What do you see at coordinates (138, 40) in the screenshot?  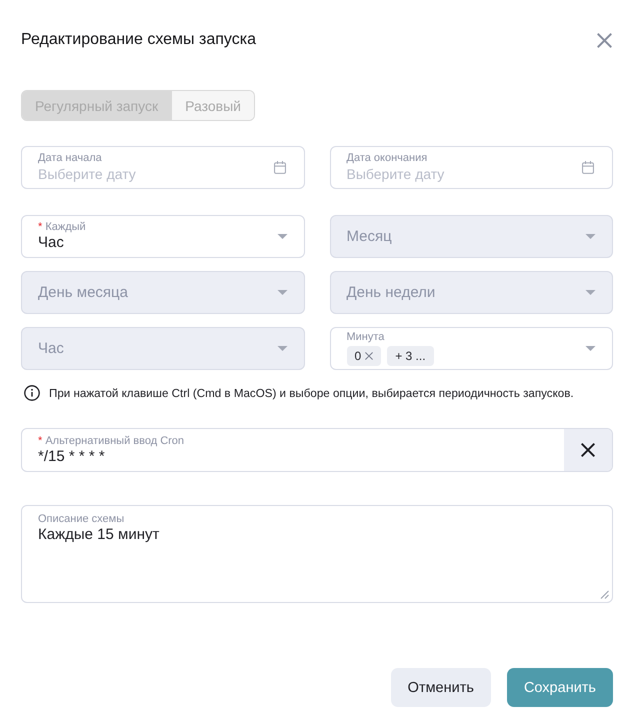 I see `dialog-title: Редактирование схемы запуска` at bounding box center [138, 40].